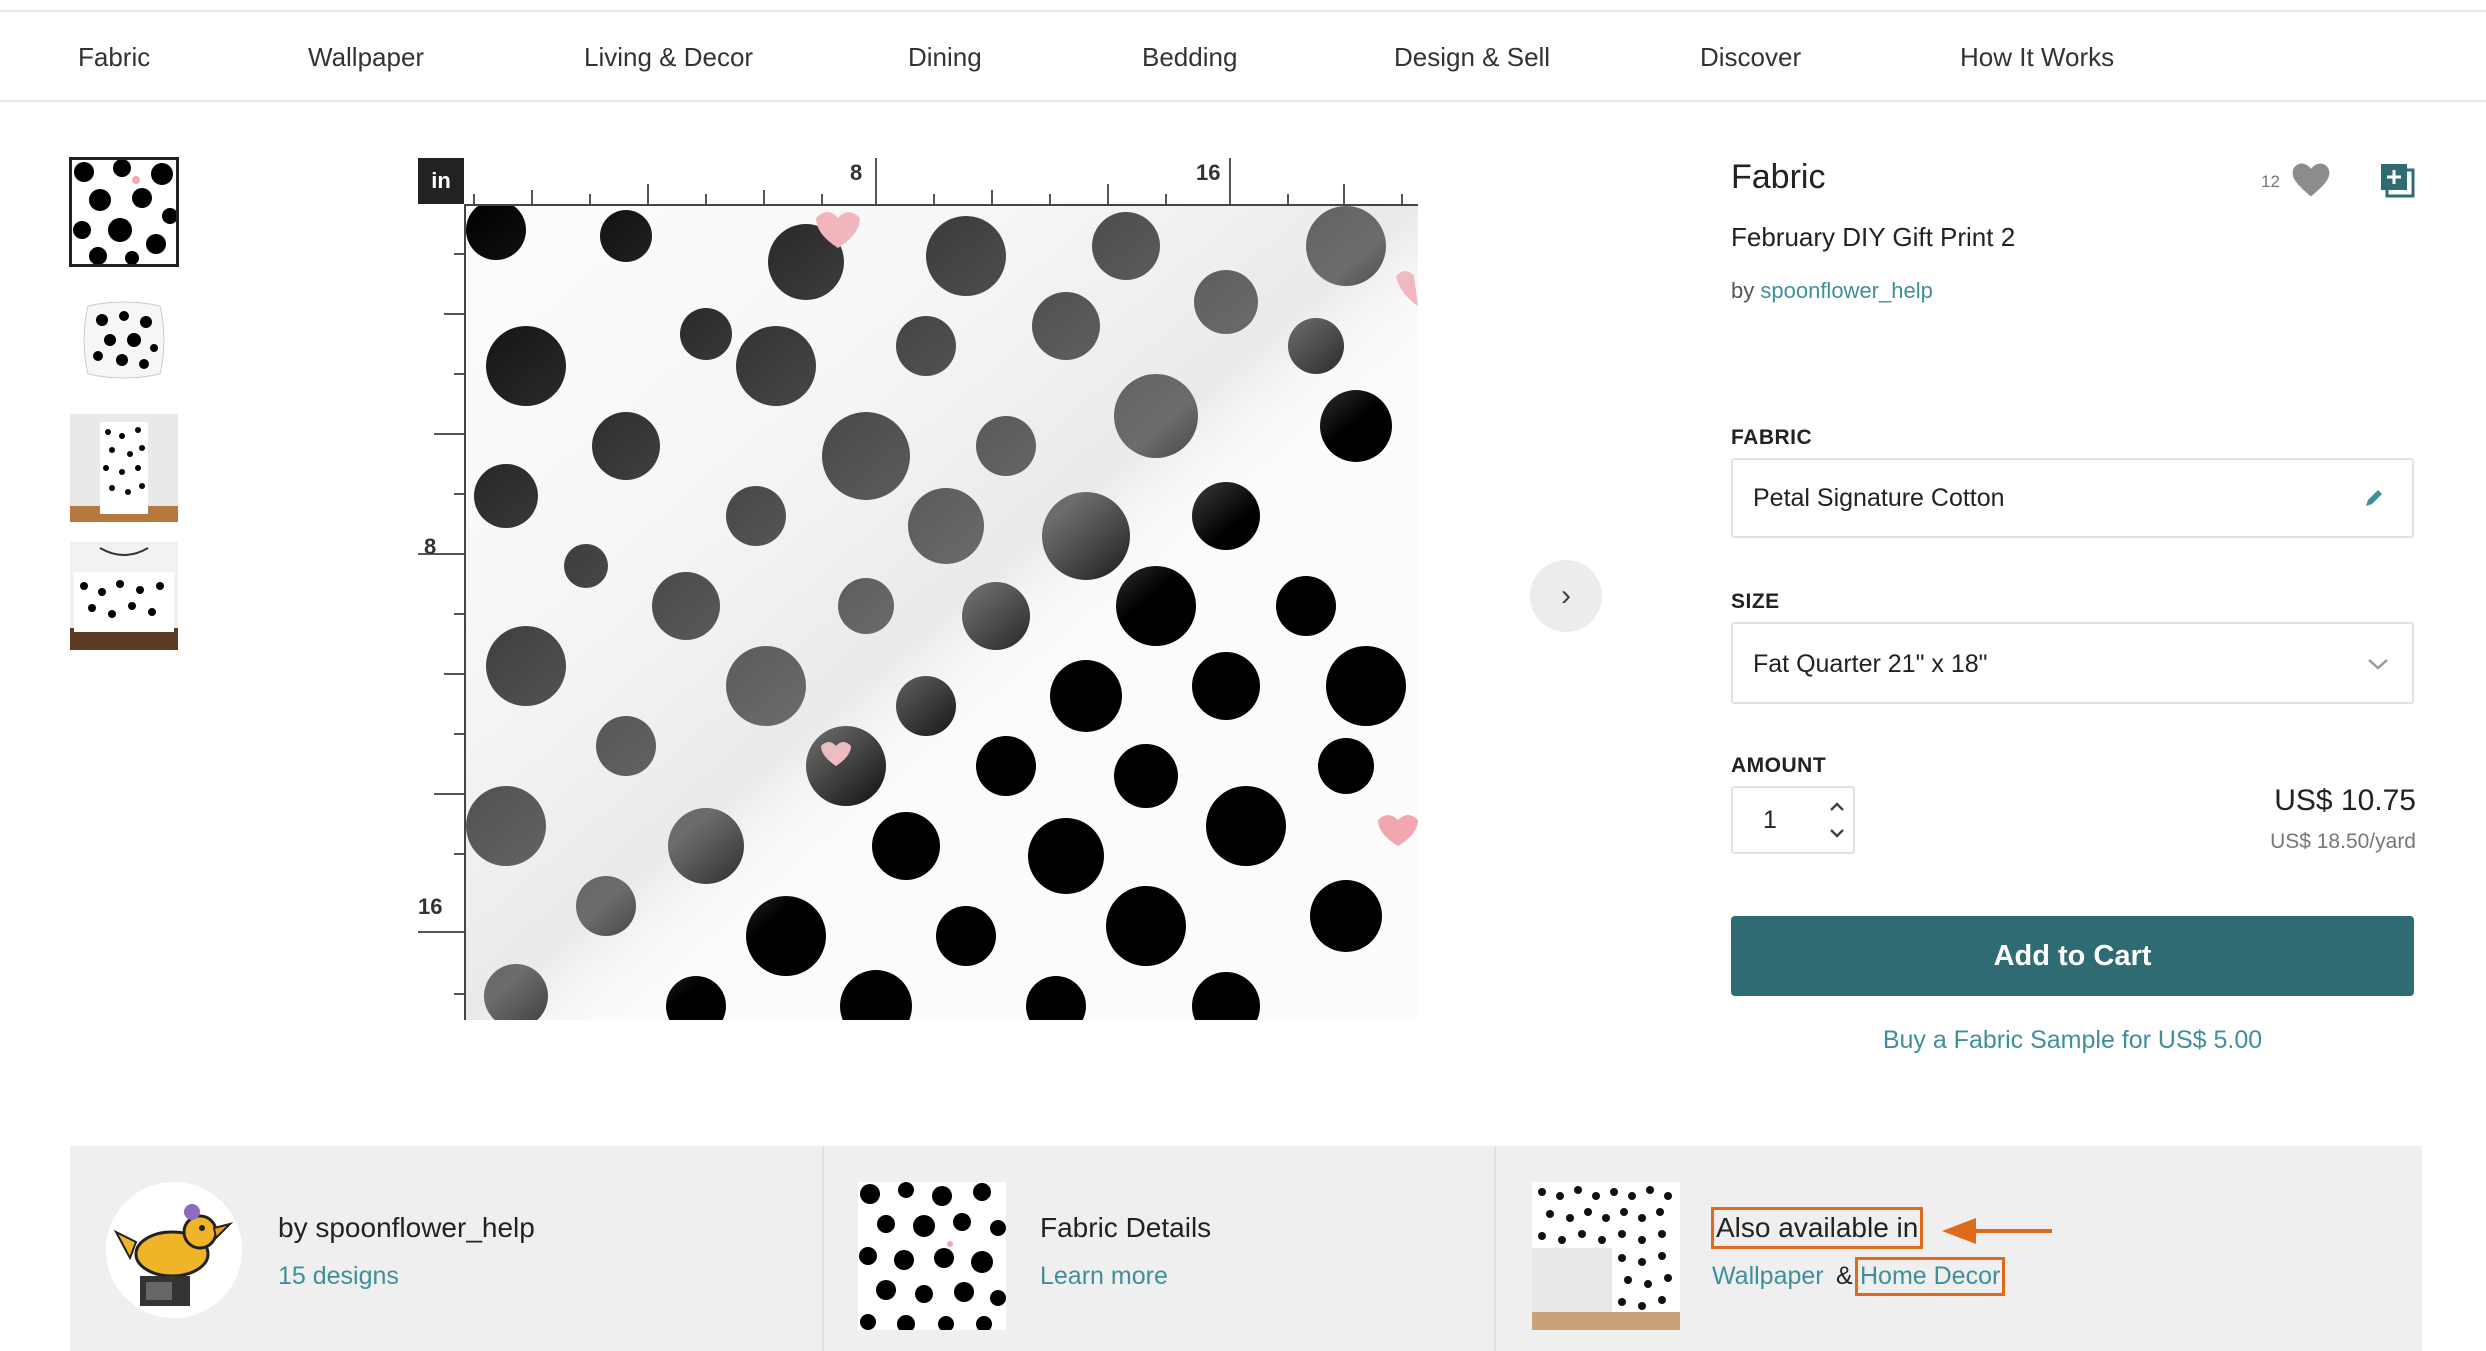 This screenshot has width=2486, height=1351. Describe the element at coordinates (1837, 807) in the screenshot. I see `chevron-up-icon` at that location.